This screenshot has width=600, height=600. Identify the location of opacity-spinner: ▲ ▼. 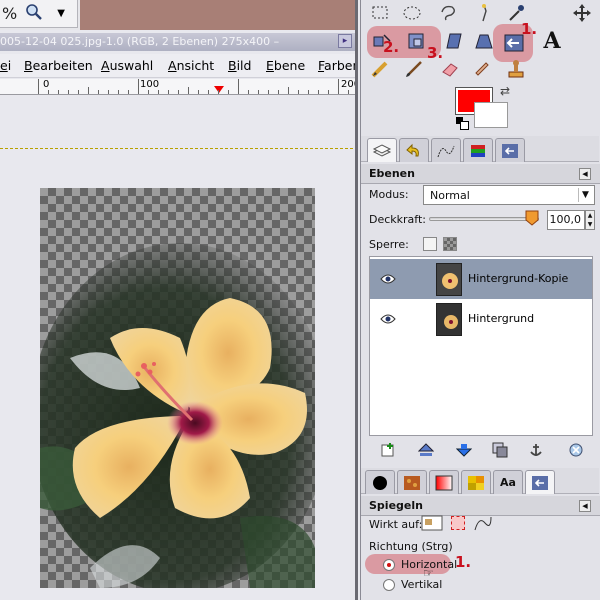
(590, 220).